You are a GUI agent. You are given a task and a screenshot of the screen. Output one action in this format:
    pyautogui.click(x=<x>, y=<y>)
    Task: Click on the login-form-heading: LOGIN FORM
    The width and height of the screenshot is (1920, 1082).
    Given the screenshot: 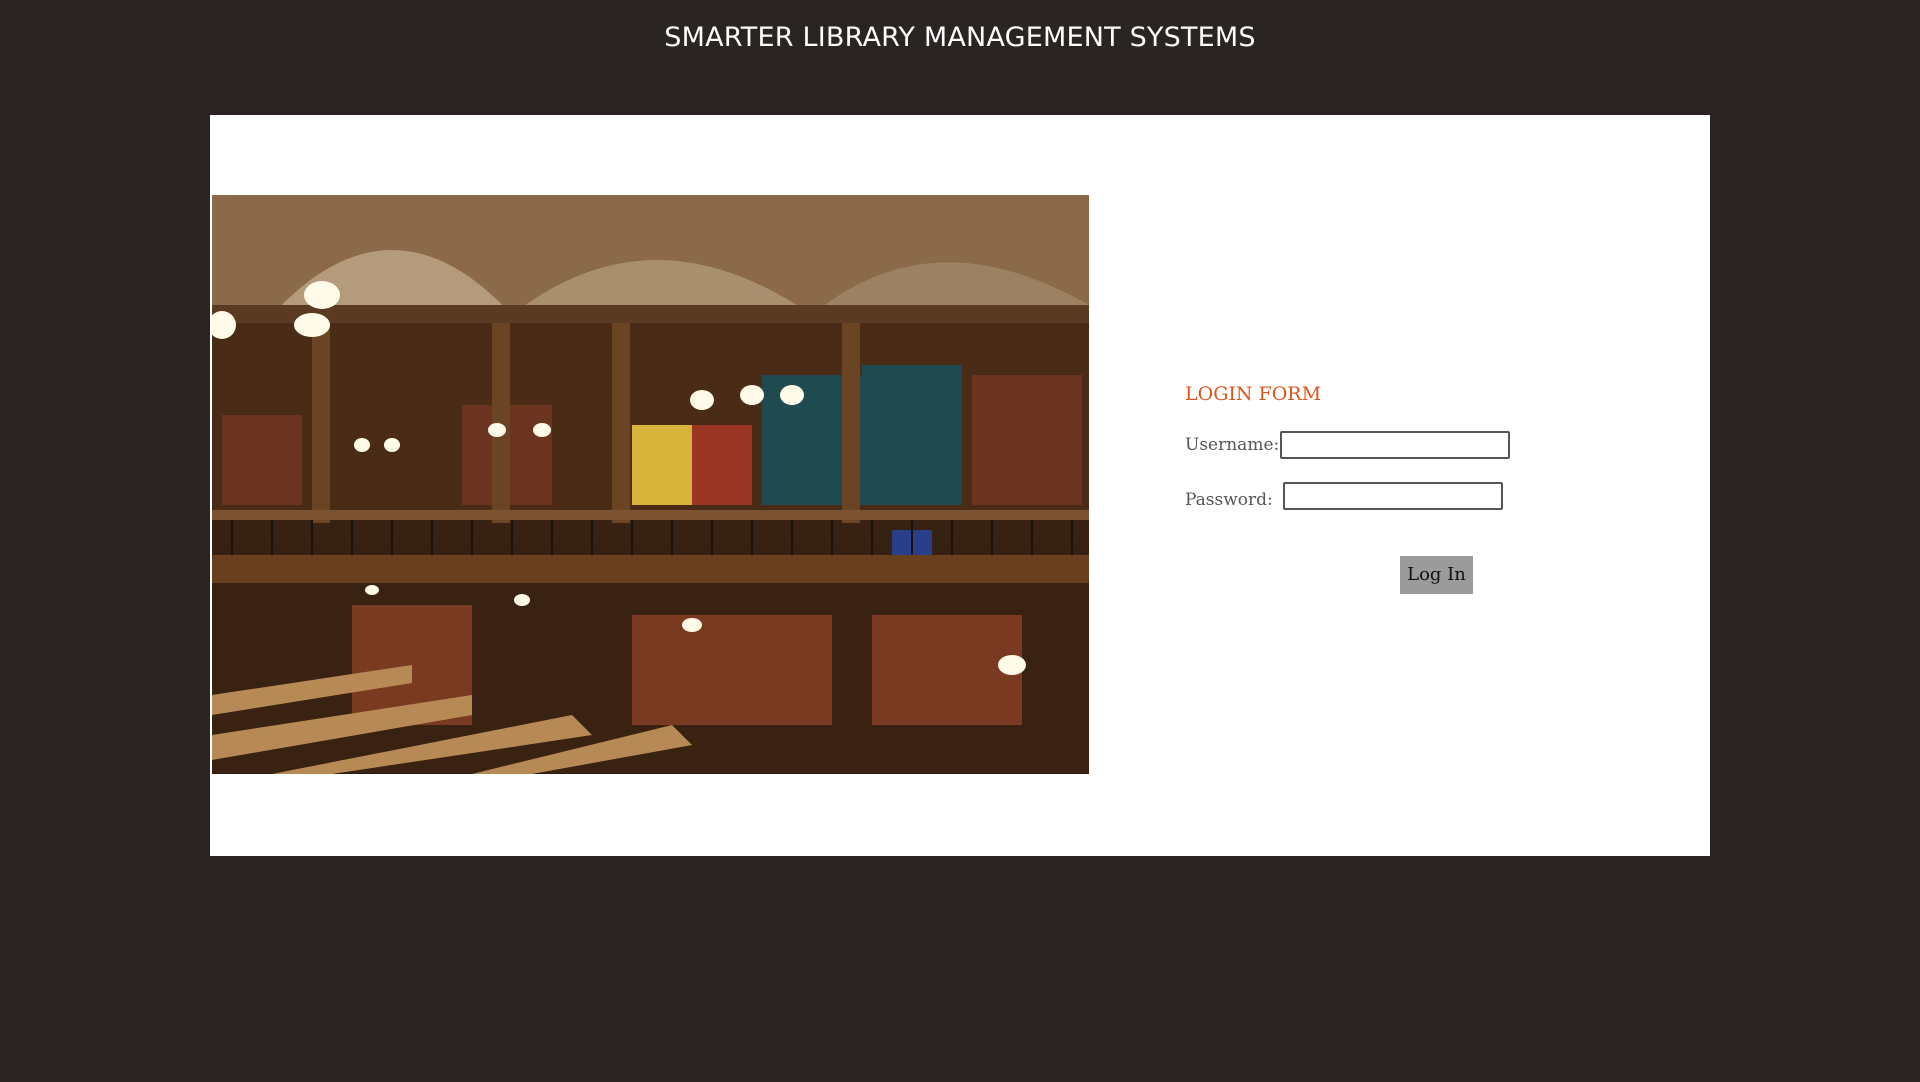 What is the action you would take?
    pyautogui.click(x=1253, y=393)
    